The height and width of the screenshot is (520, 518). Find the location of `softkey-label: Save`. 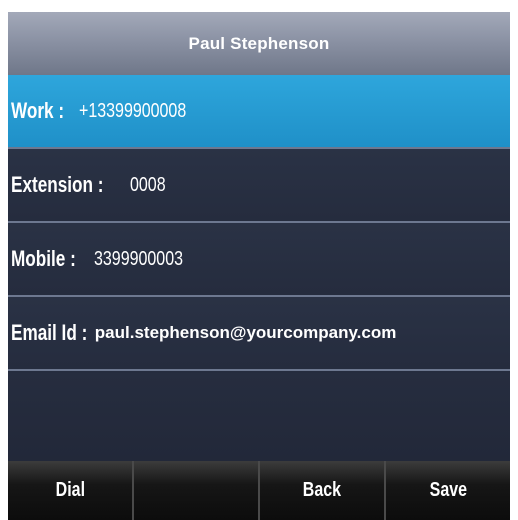

softkey-label: Save is located at coordinates (448, 490).